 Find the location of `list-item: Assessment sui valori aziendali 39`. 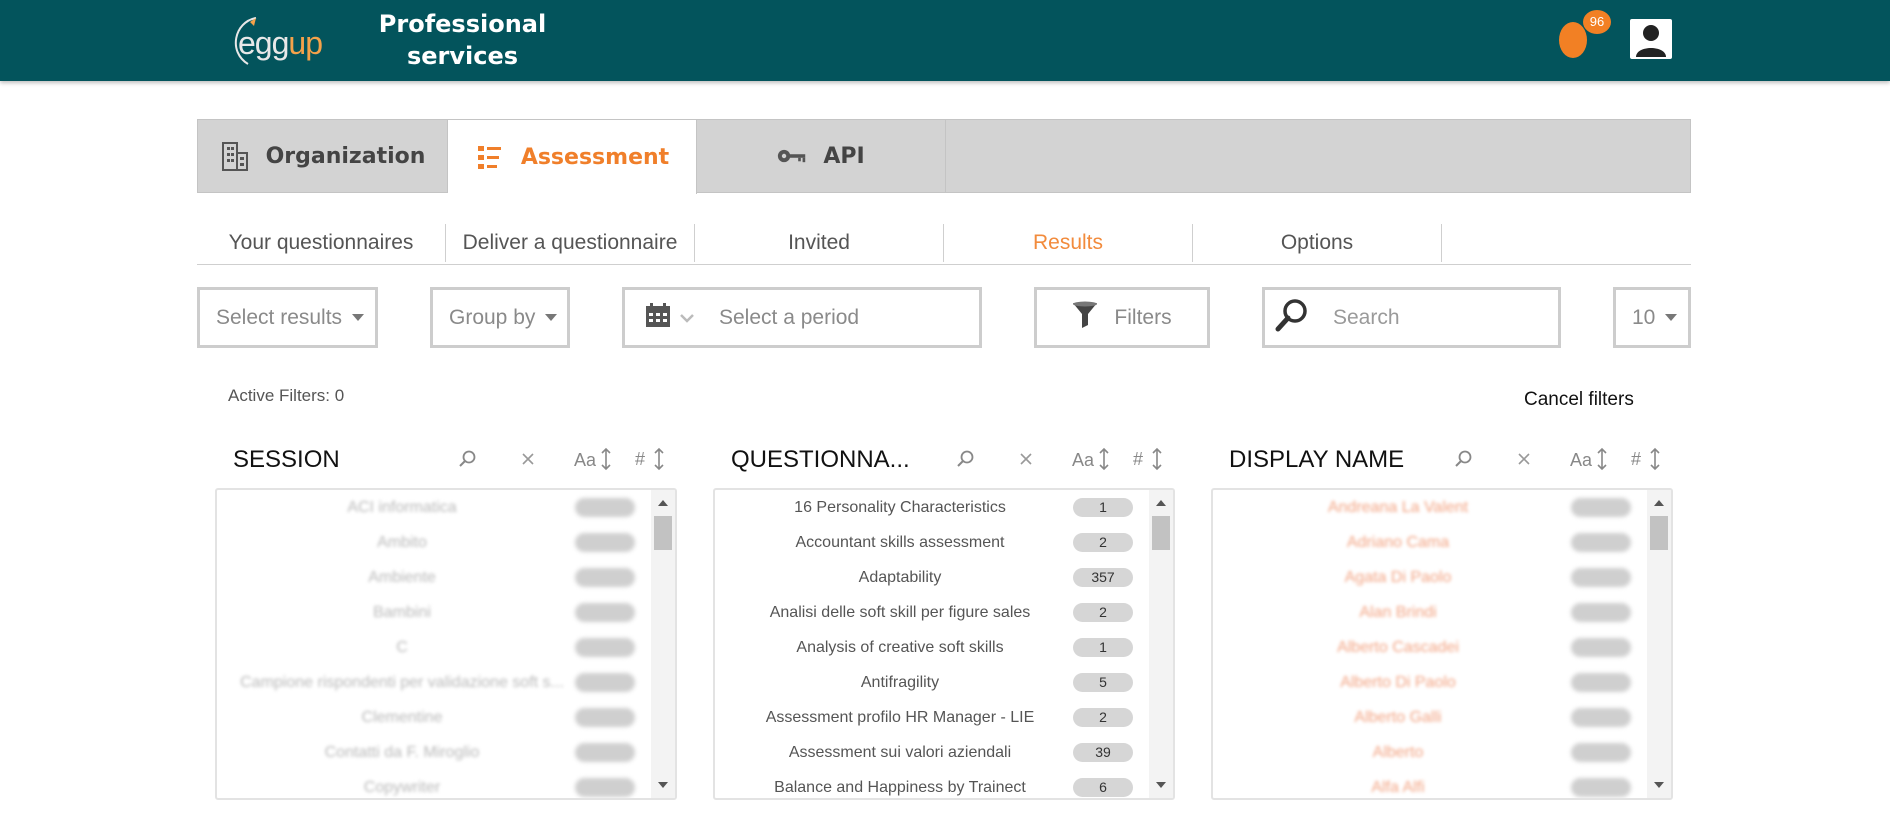

list-item: Assessment sui valori aziendali 39 is located at coordinates (933, 752).